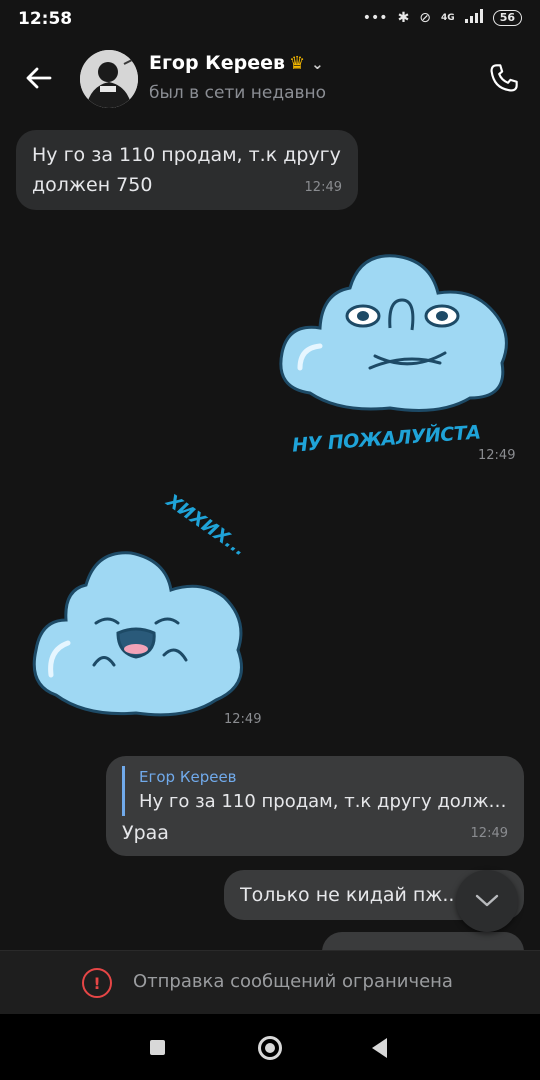 The image size is (540, 1080). What do you see at coordinates (448, 18) in the screenshot?
I see `network-label: 4G` at bounding box center [448, 18].